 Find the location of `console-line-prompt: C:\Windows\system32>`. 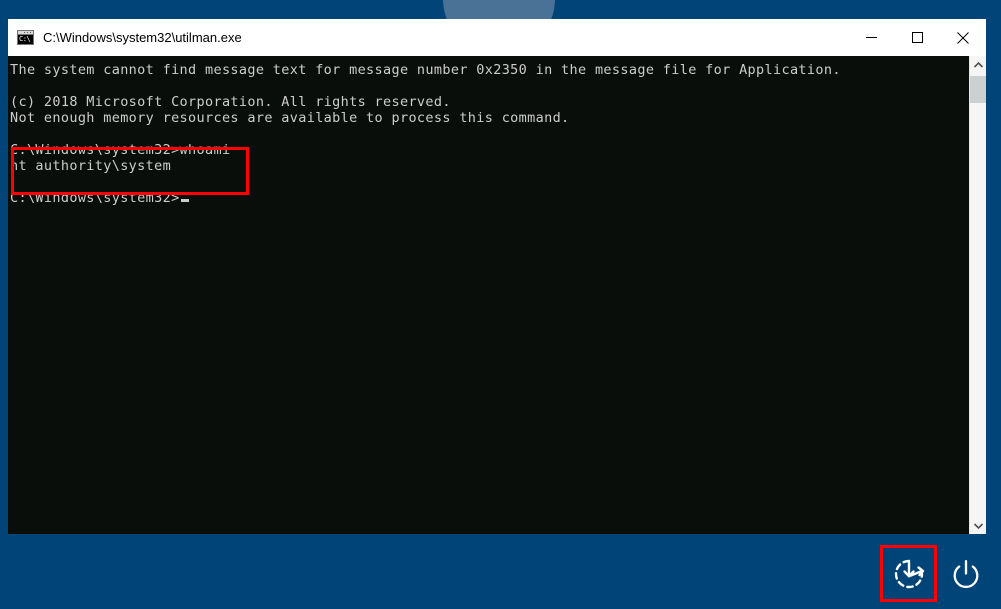

console-line-prompt: C:\Windows\system32> is located at coordinates (489, 198).